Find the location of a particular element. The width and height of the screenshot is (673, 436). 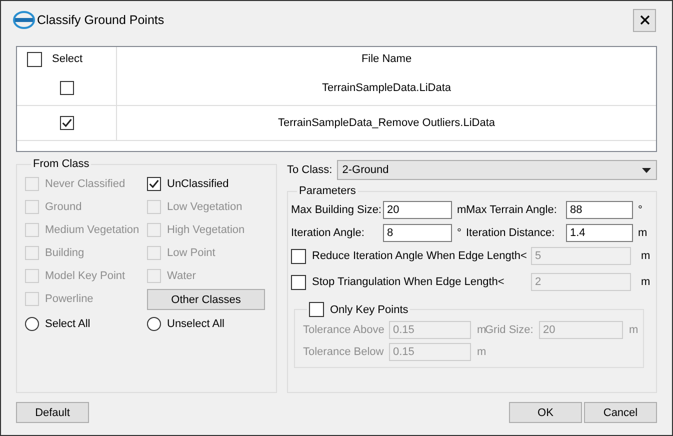

field-label: Iteration Distance: is located at coordinates (511, 233).